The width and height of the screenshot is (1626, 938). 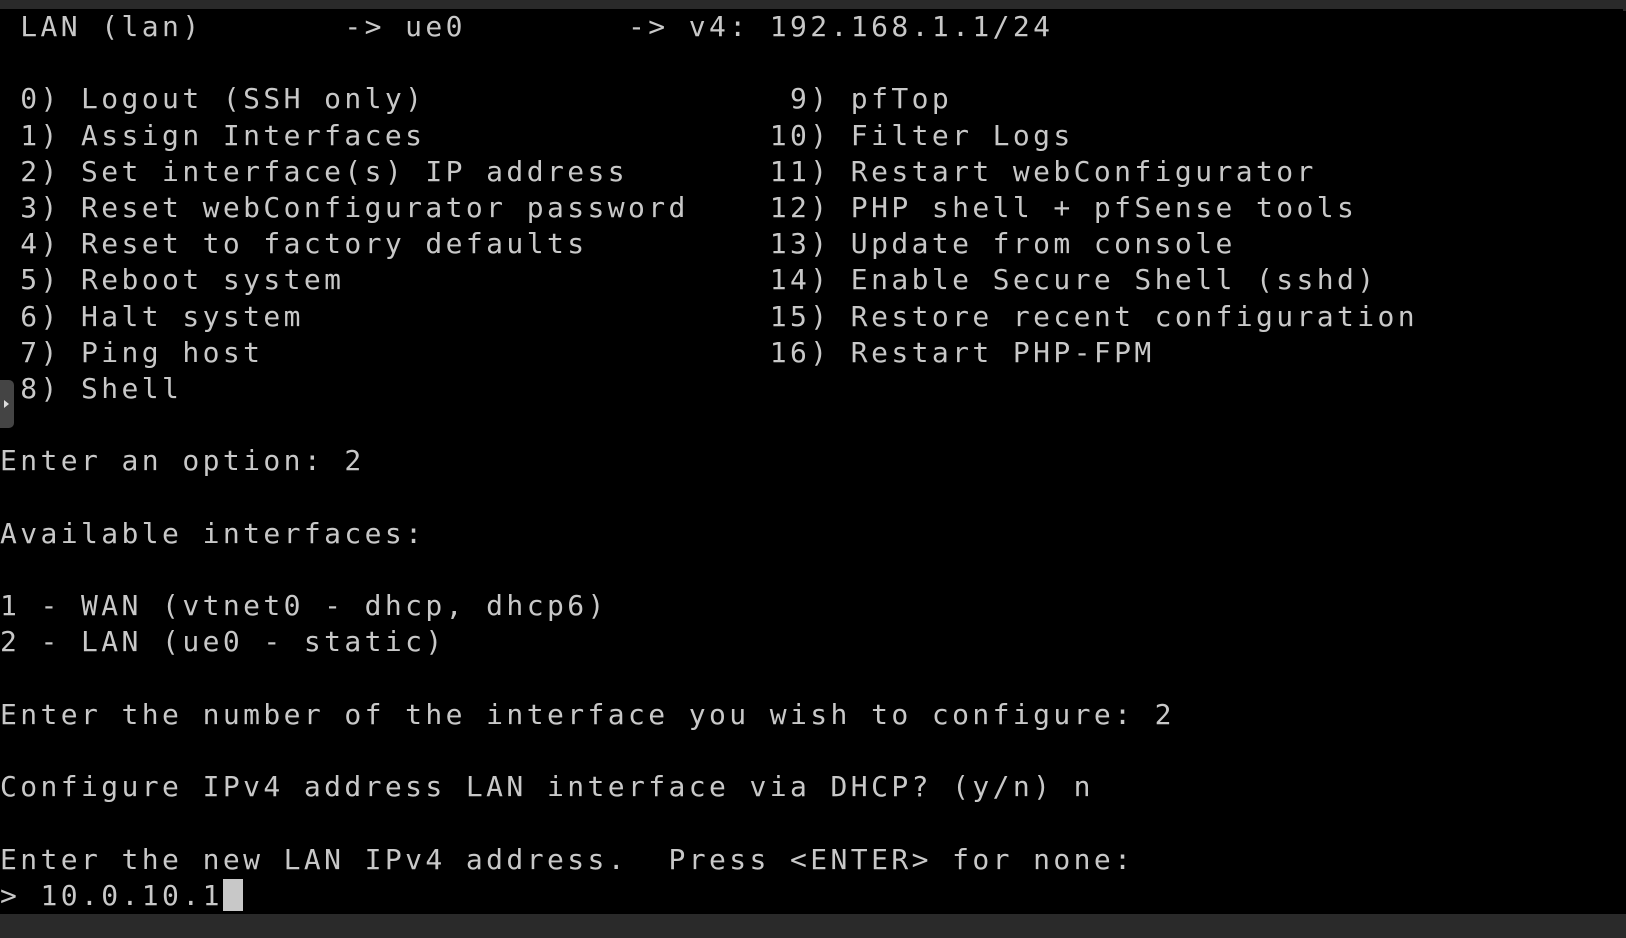 What do you see at coordinates (537, 135) in the screenshot?
I see `terminal-line: 1) Assign Interfaces 10) Filter Logs` at bounding box center [537, 135].